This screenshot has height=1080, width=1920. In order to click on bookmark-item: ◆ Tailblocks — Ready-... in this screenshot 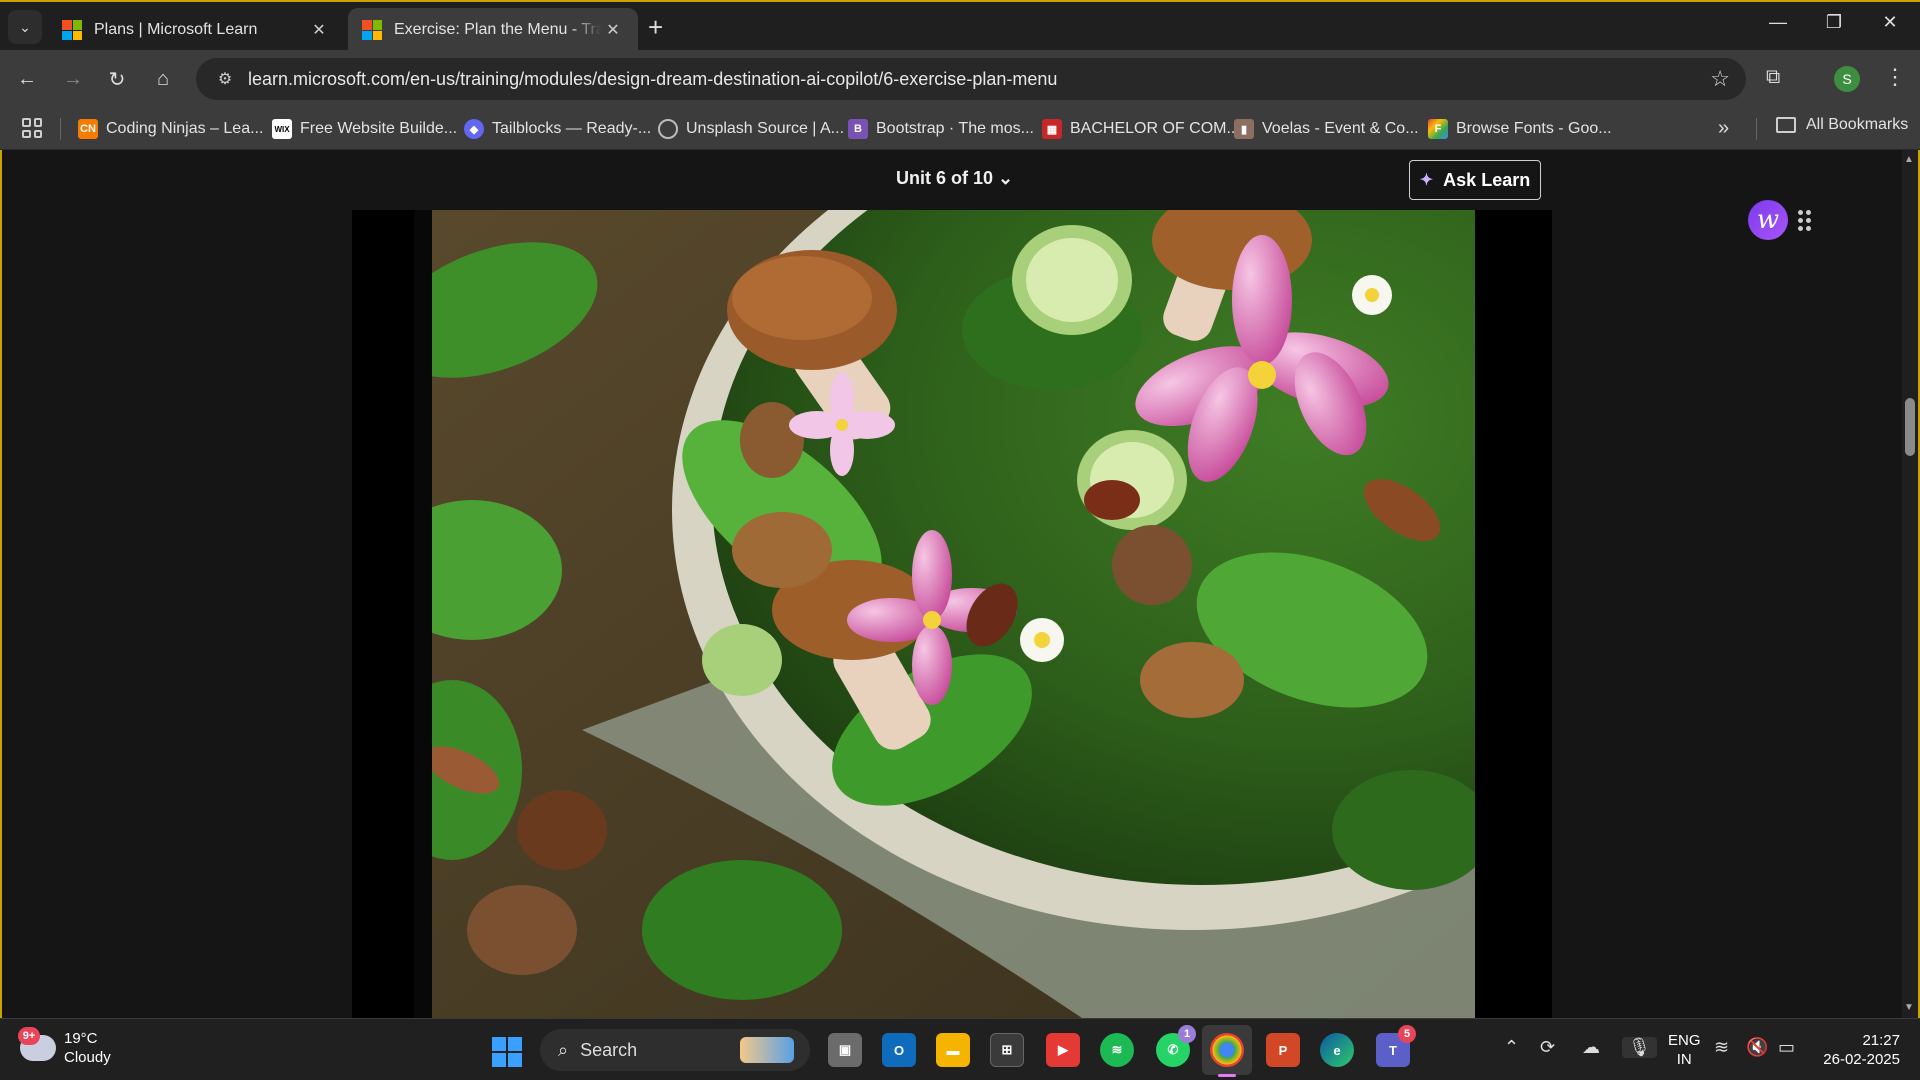, I will do `click(557, 129)`.